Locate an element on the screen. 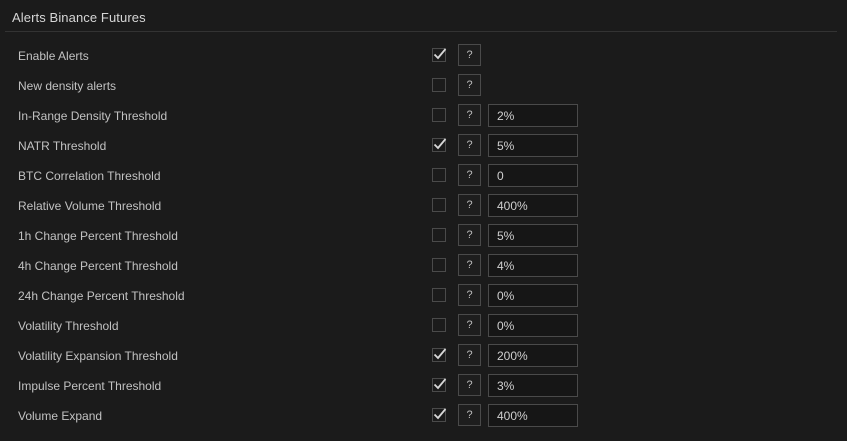  help-button-natr-threshold: ? is located at coordinates (469, 145).